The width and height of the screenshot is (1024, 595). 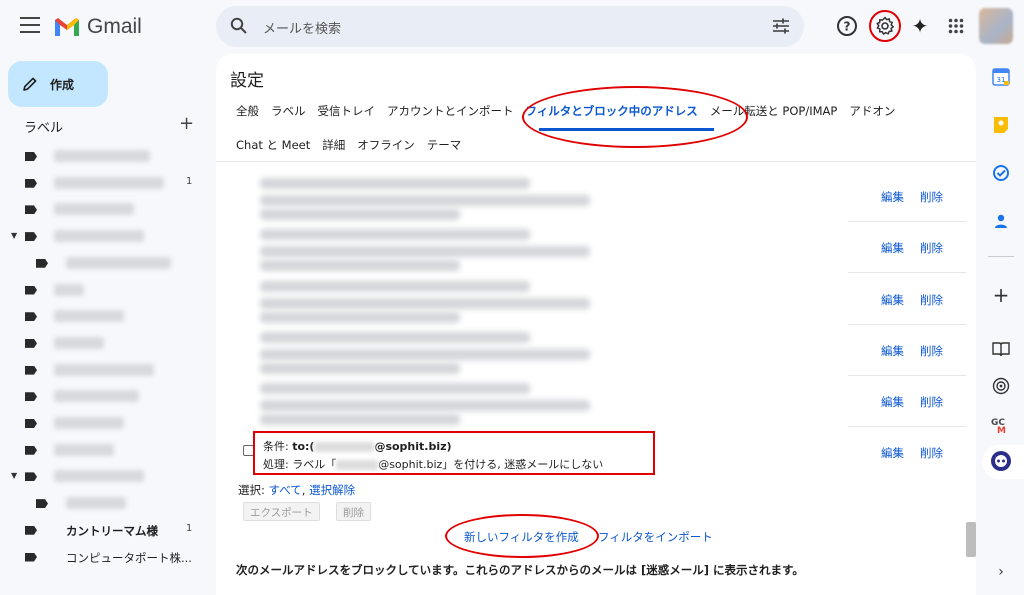 What do you see at coordinates (332, 490) in the screenshot?
I see `select-none-link: 選択解除` at bounding box center [332, 490].